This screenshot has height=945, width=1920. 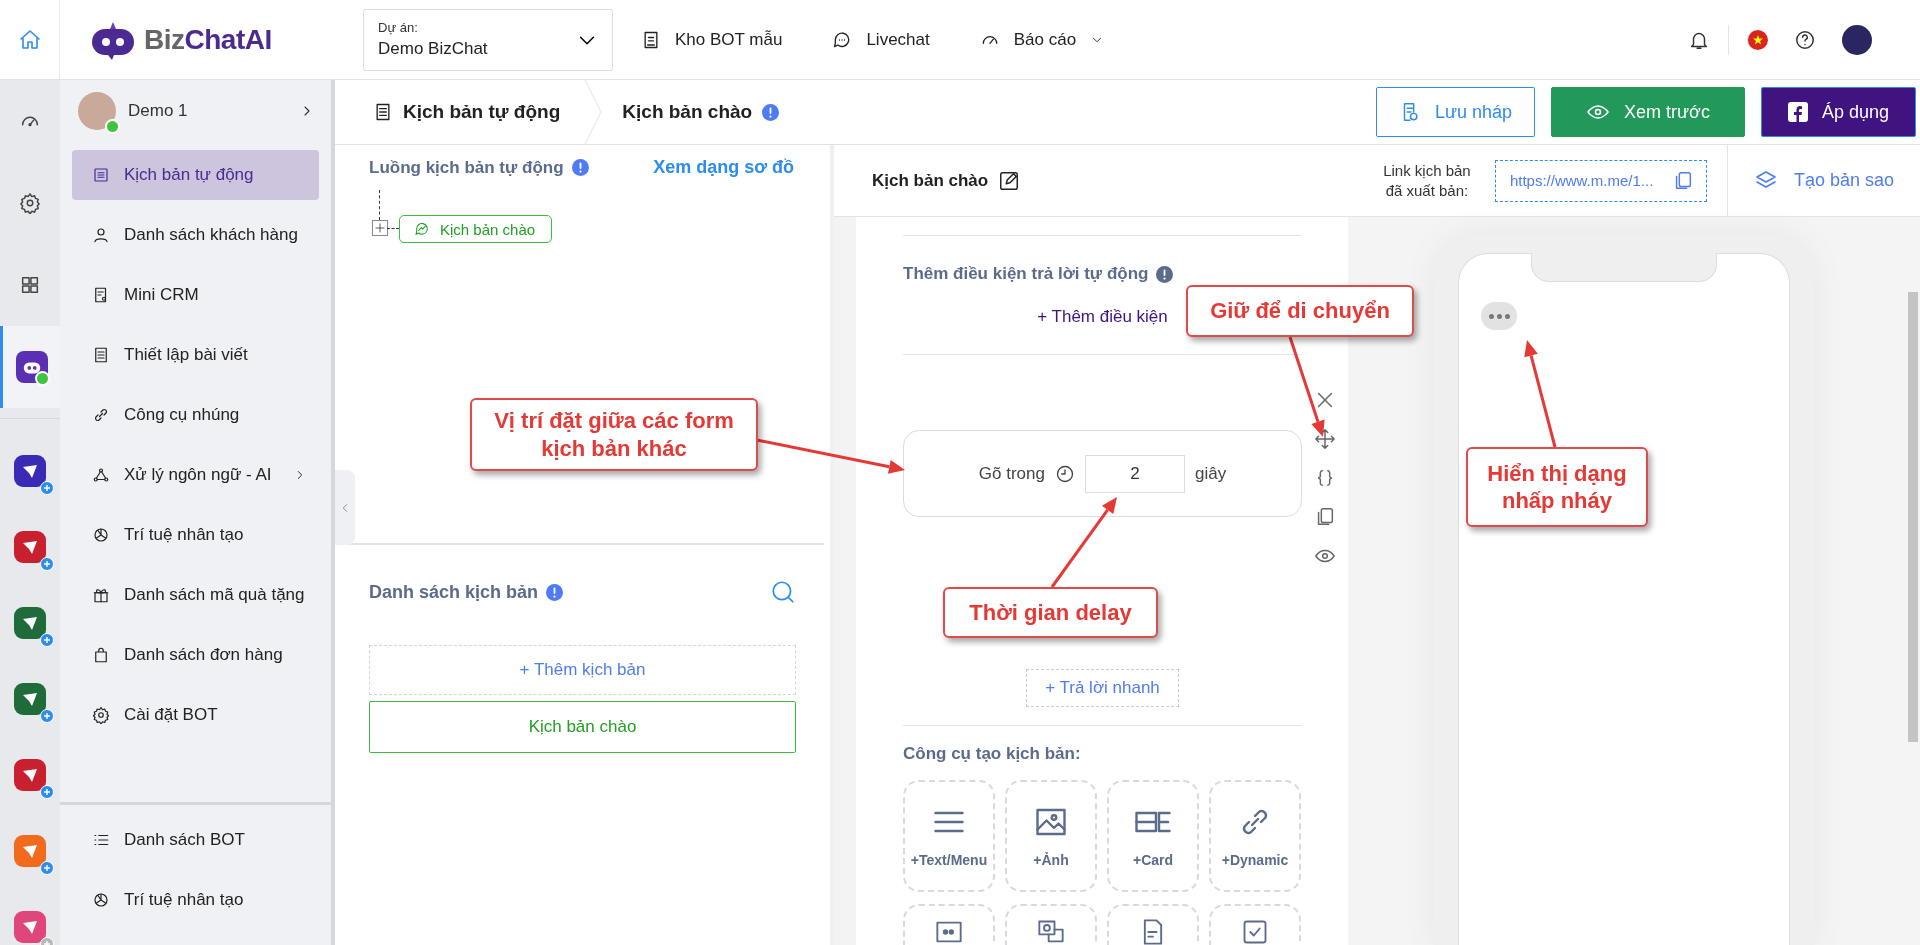 What do you see at coordinates (881, 39) in the screenshot?
I see `nav-link: Livechat` at bounding box center [881, 39].